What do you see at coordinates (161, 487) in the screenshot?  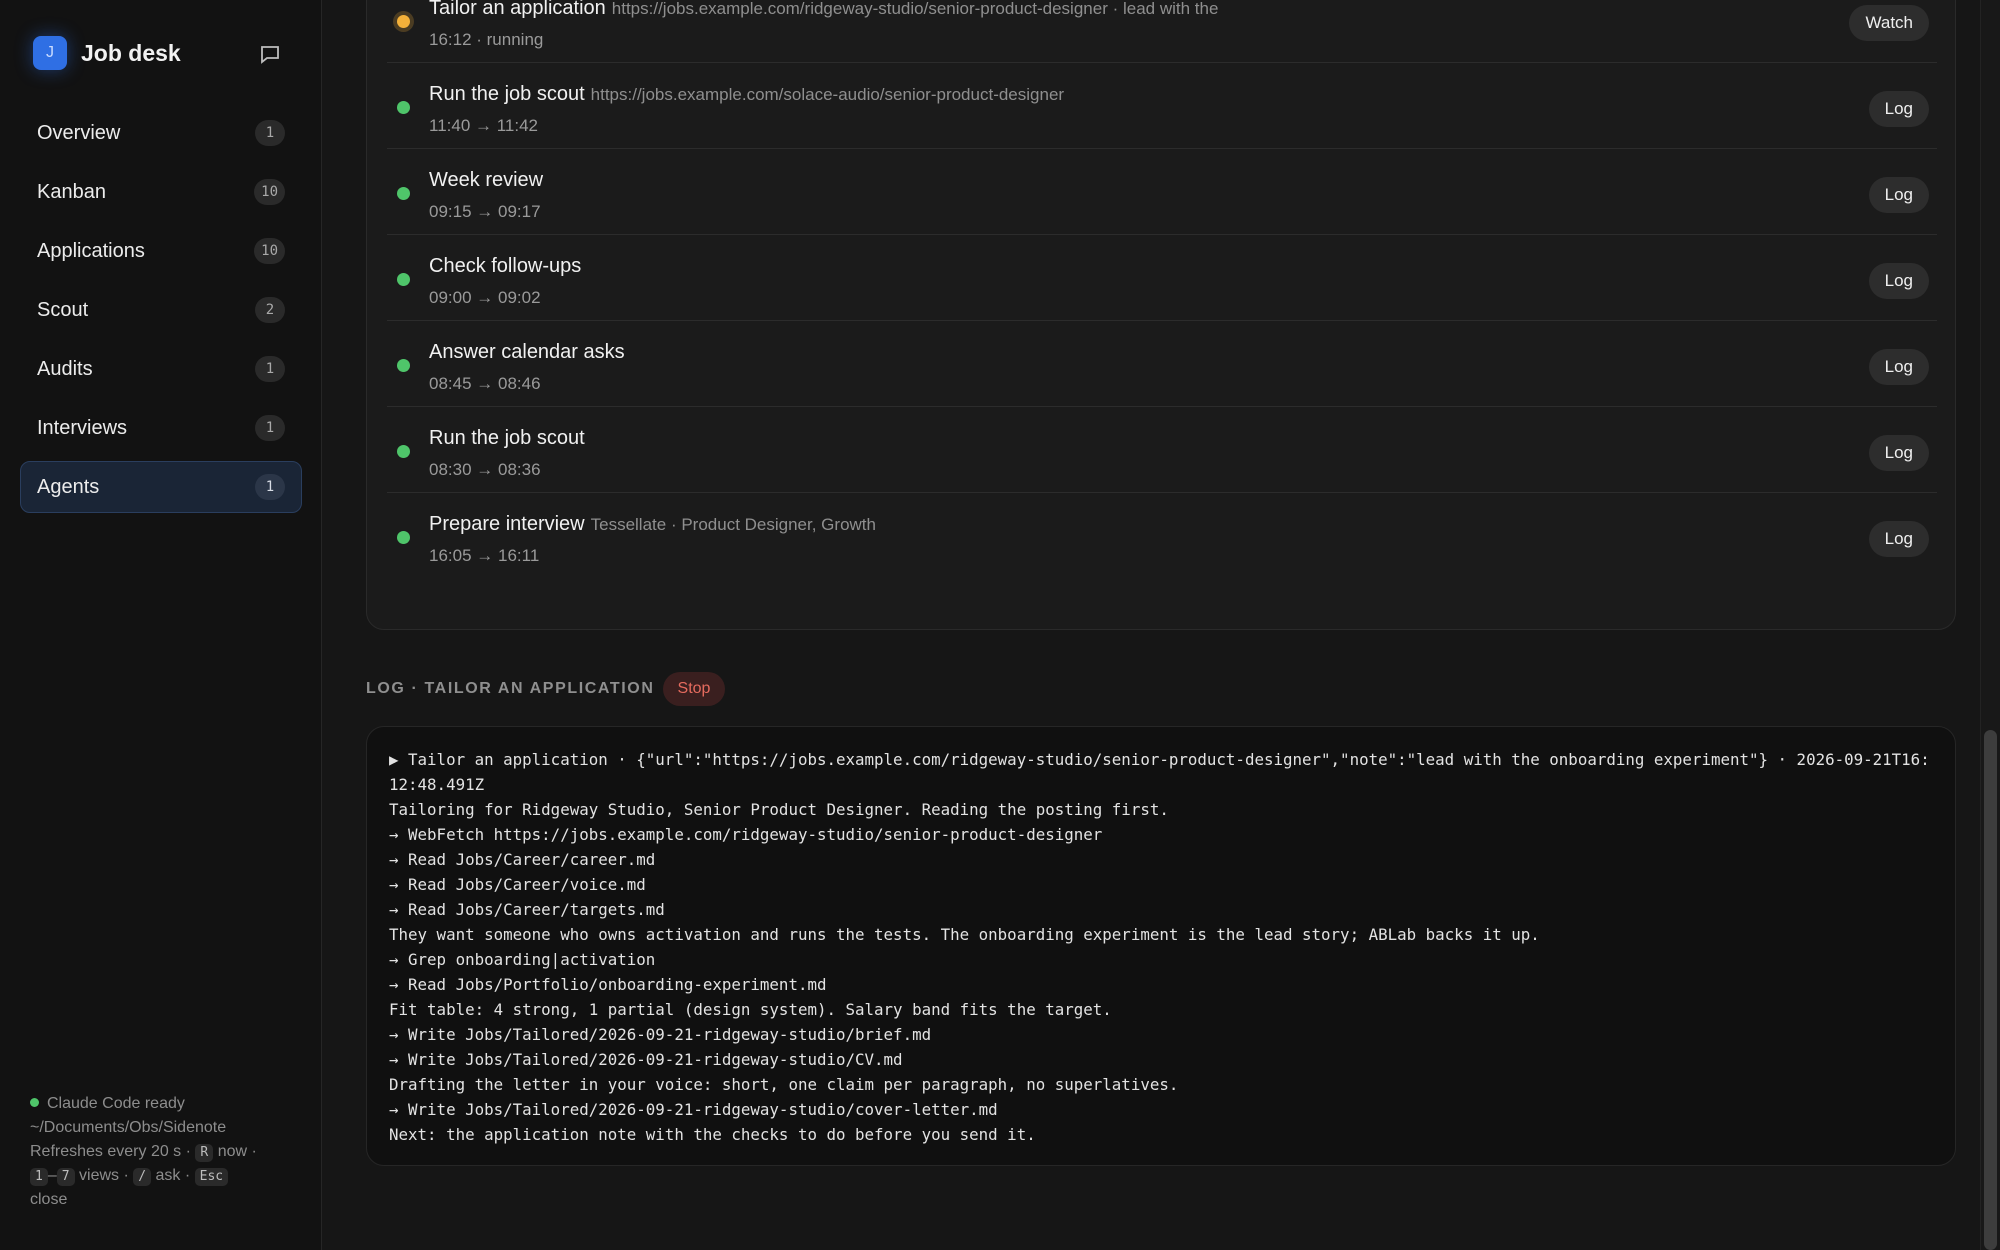 I see `sidebar-item-agents: Agents 1` at bounding box center [161, 487].